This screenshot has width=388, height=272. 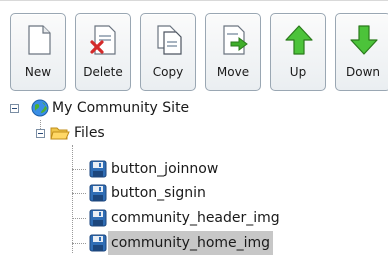 I want to click on tree-item-label: community_header_img, so click(x=195, y=218).